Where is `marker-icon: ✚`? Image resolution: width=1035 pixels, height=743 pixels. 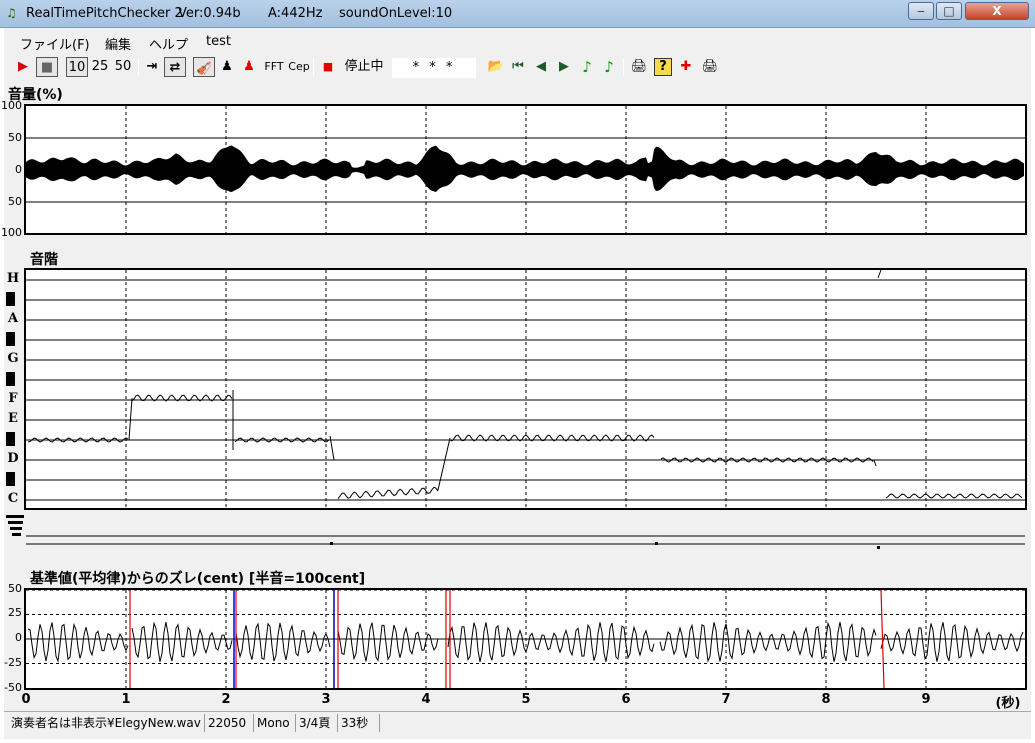 marker-icon: ✚ is located at coordinates (686, 67).